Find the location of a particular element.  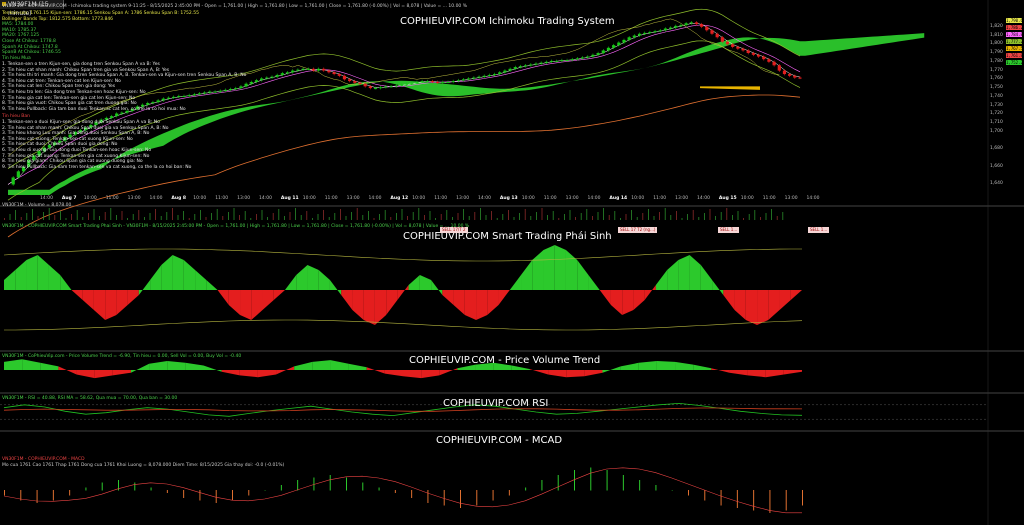

price-tick-label: 1,780 is located at coordinates (996, 61).